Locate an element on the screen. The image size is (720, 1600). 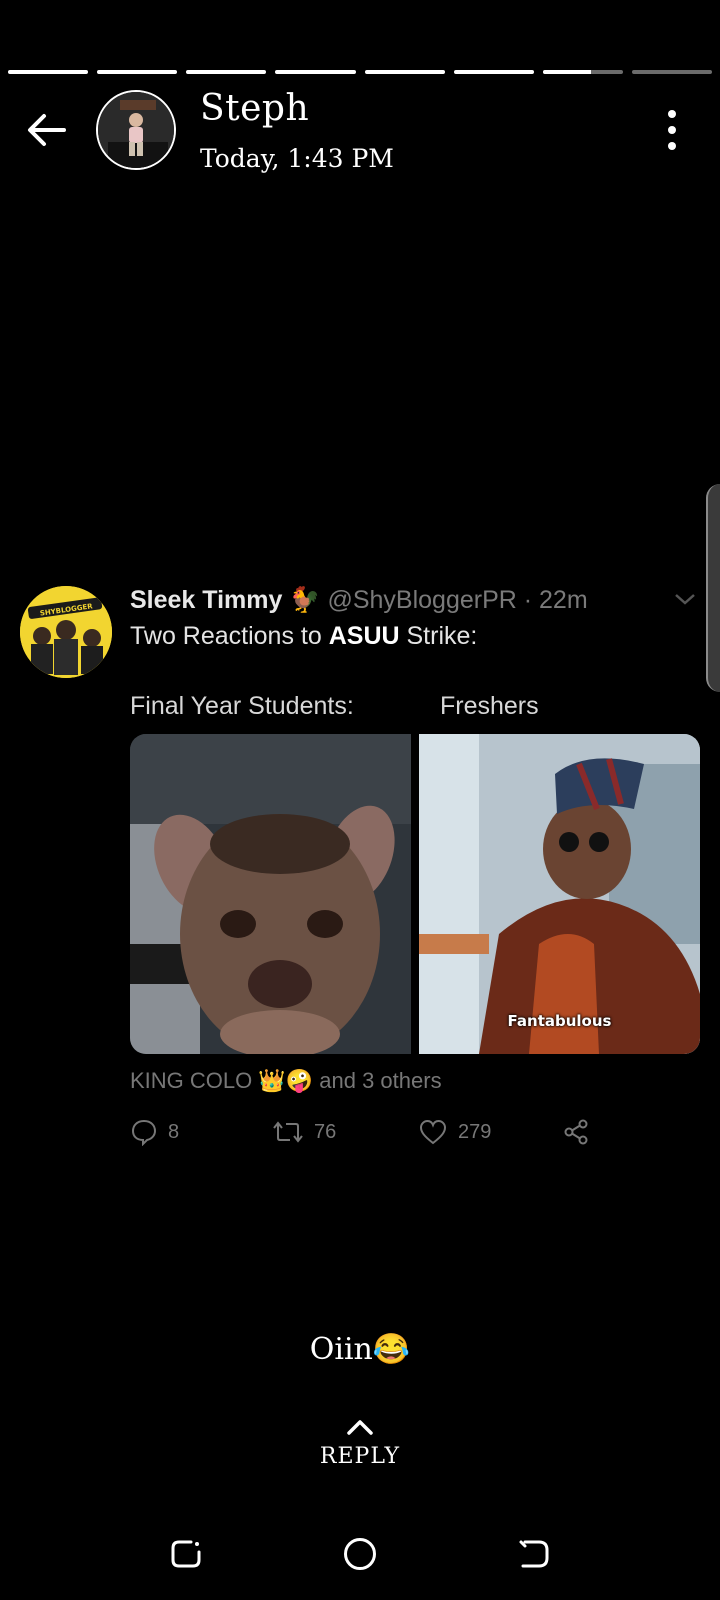
tweet-handle-time: @ShyBloggerPR · 22m is located at coordinates (457, 600).